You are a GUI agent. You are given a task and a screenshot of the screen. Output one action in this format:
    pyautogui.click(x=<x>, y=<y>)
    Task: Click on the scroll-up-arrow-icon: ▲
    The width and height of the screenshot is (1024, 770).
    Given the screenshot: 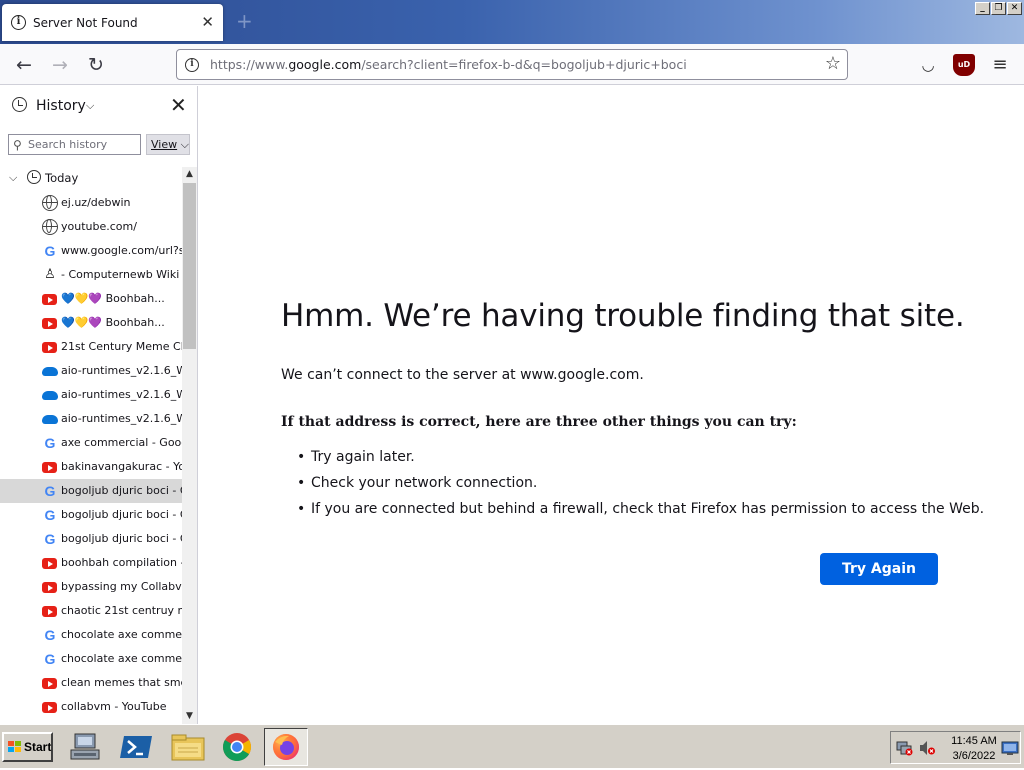 What is the action you would take?
    pyautogui.click(x=189, y=174)
    